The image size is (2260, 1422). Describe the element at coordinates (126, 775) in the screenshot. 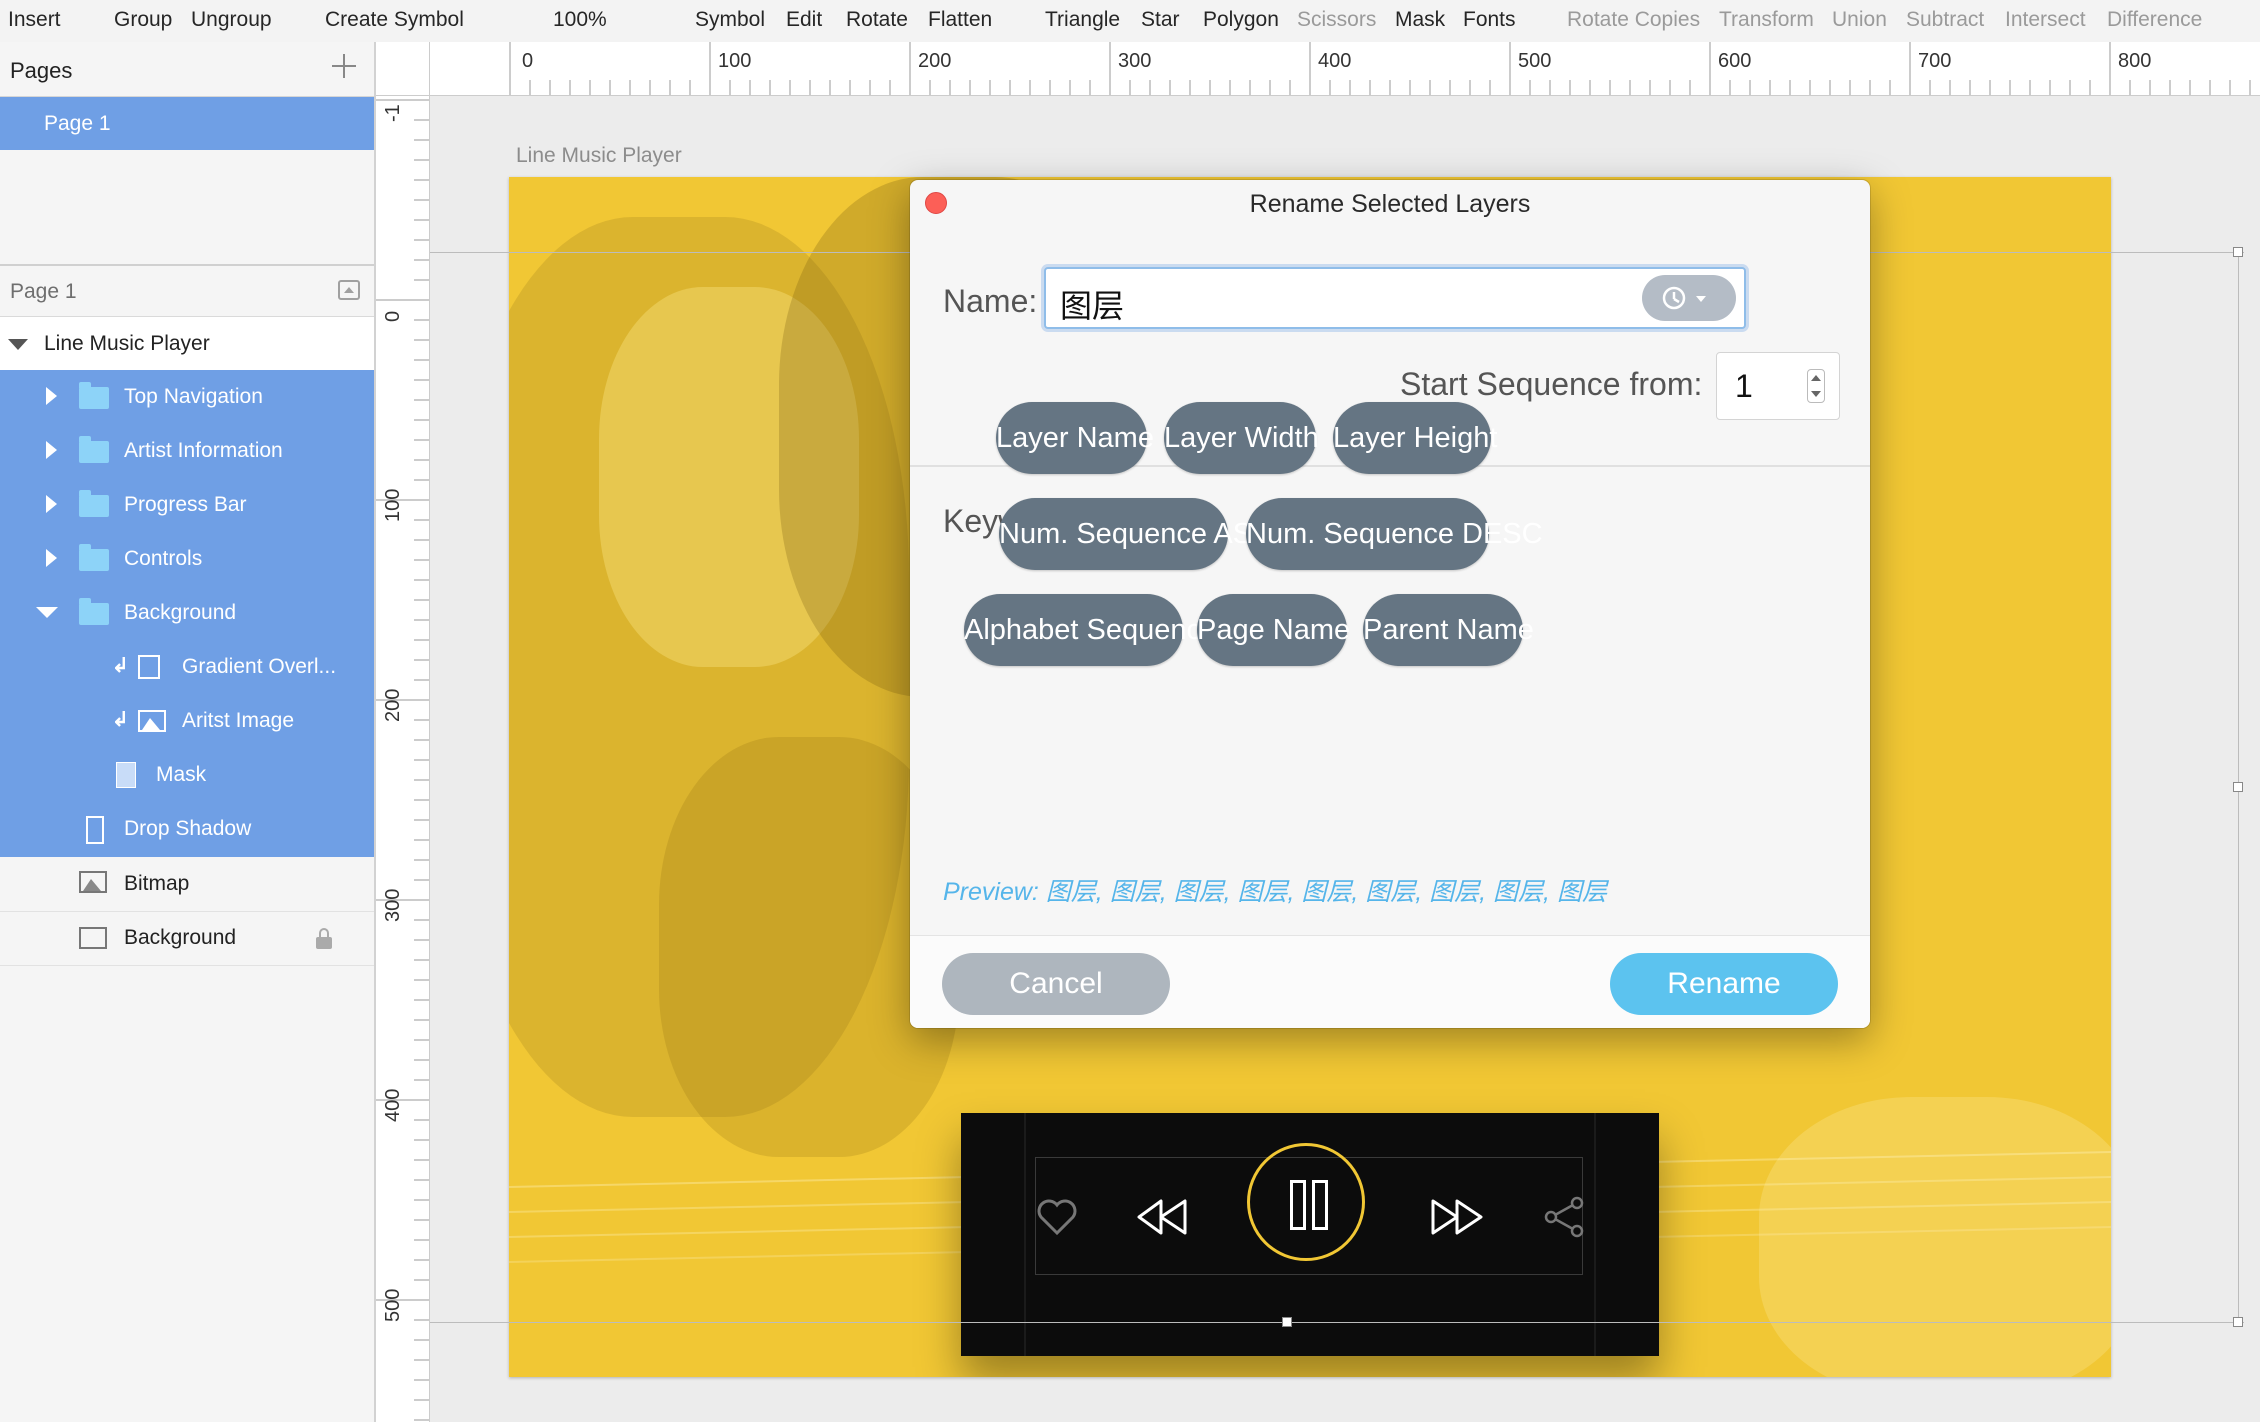

I see `mask-icon` at that location.